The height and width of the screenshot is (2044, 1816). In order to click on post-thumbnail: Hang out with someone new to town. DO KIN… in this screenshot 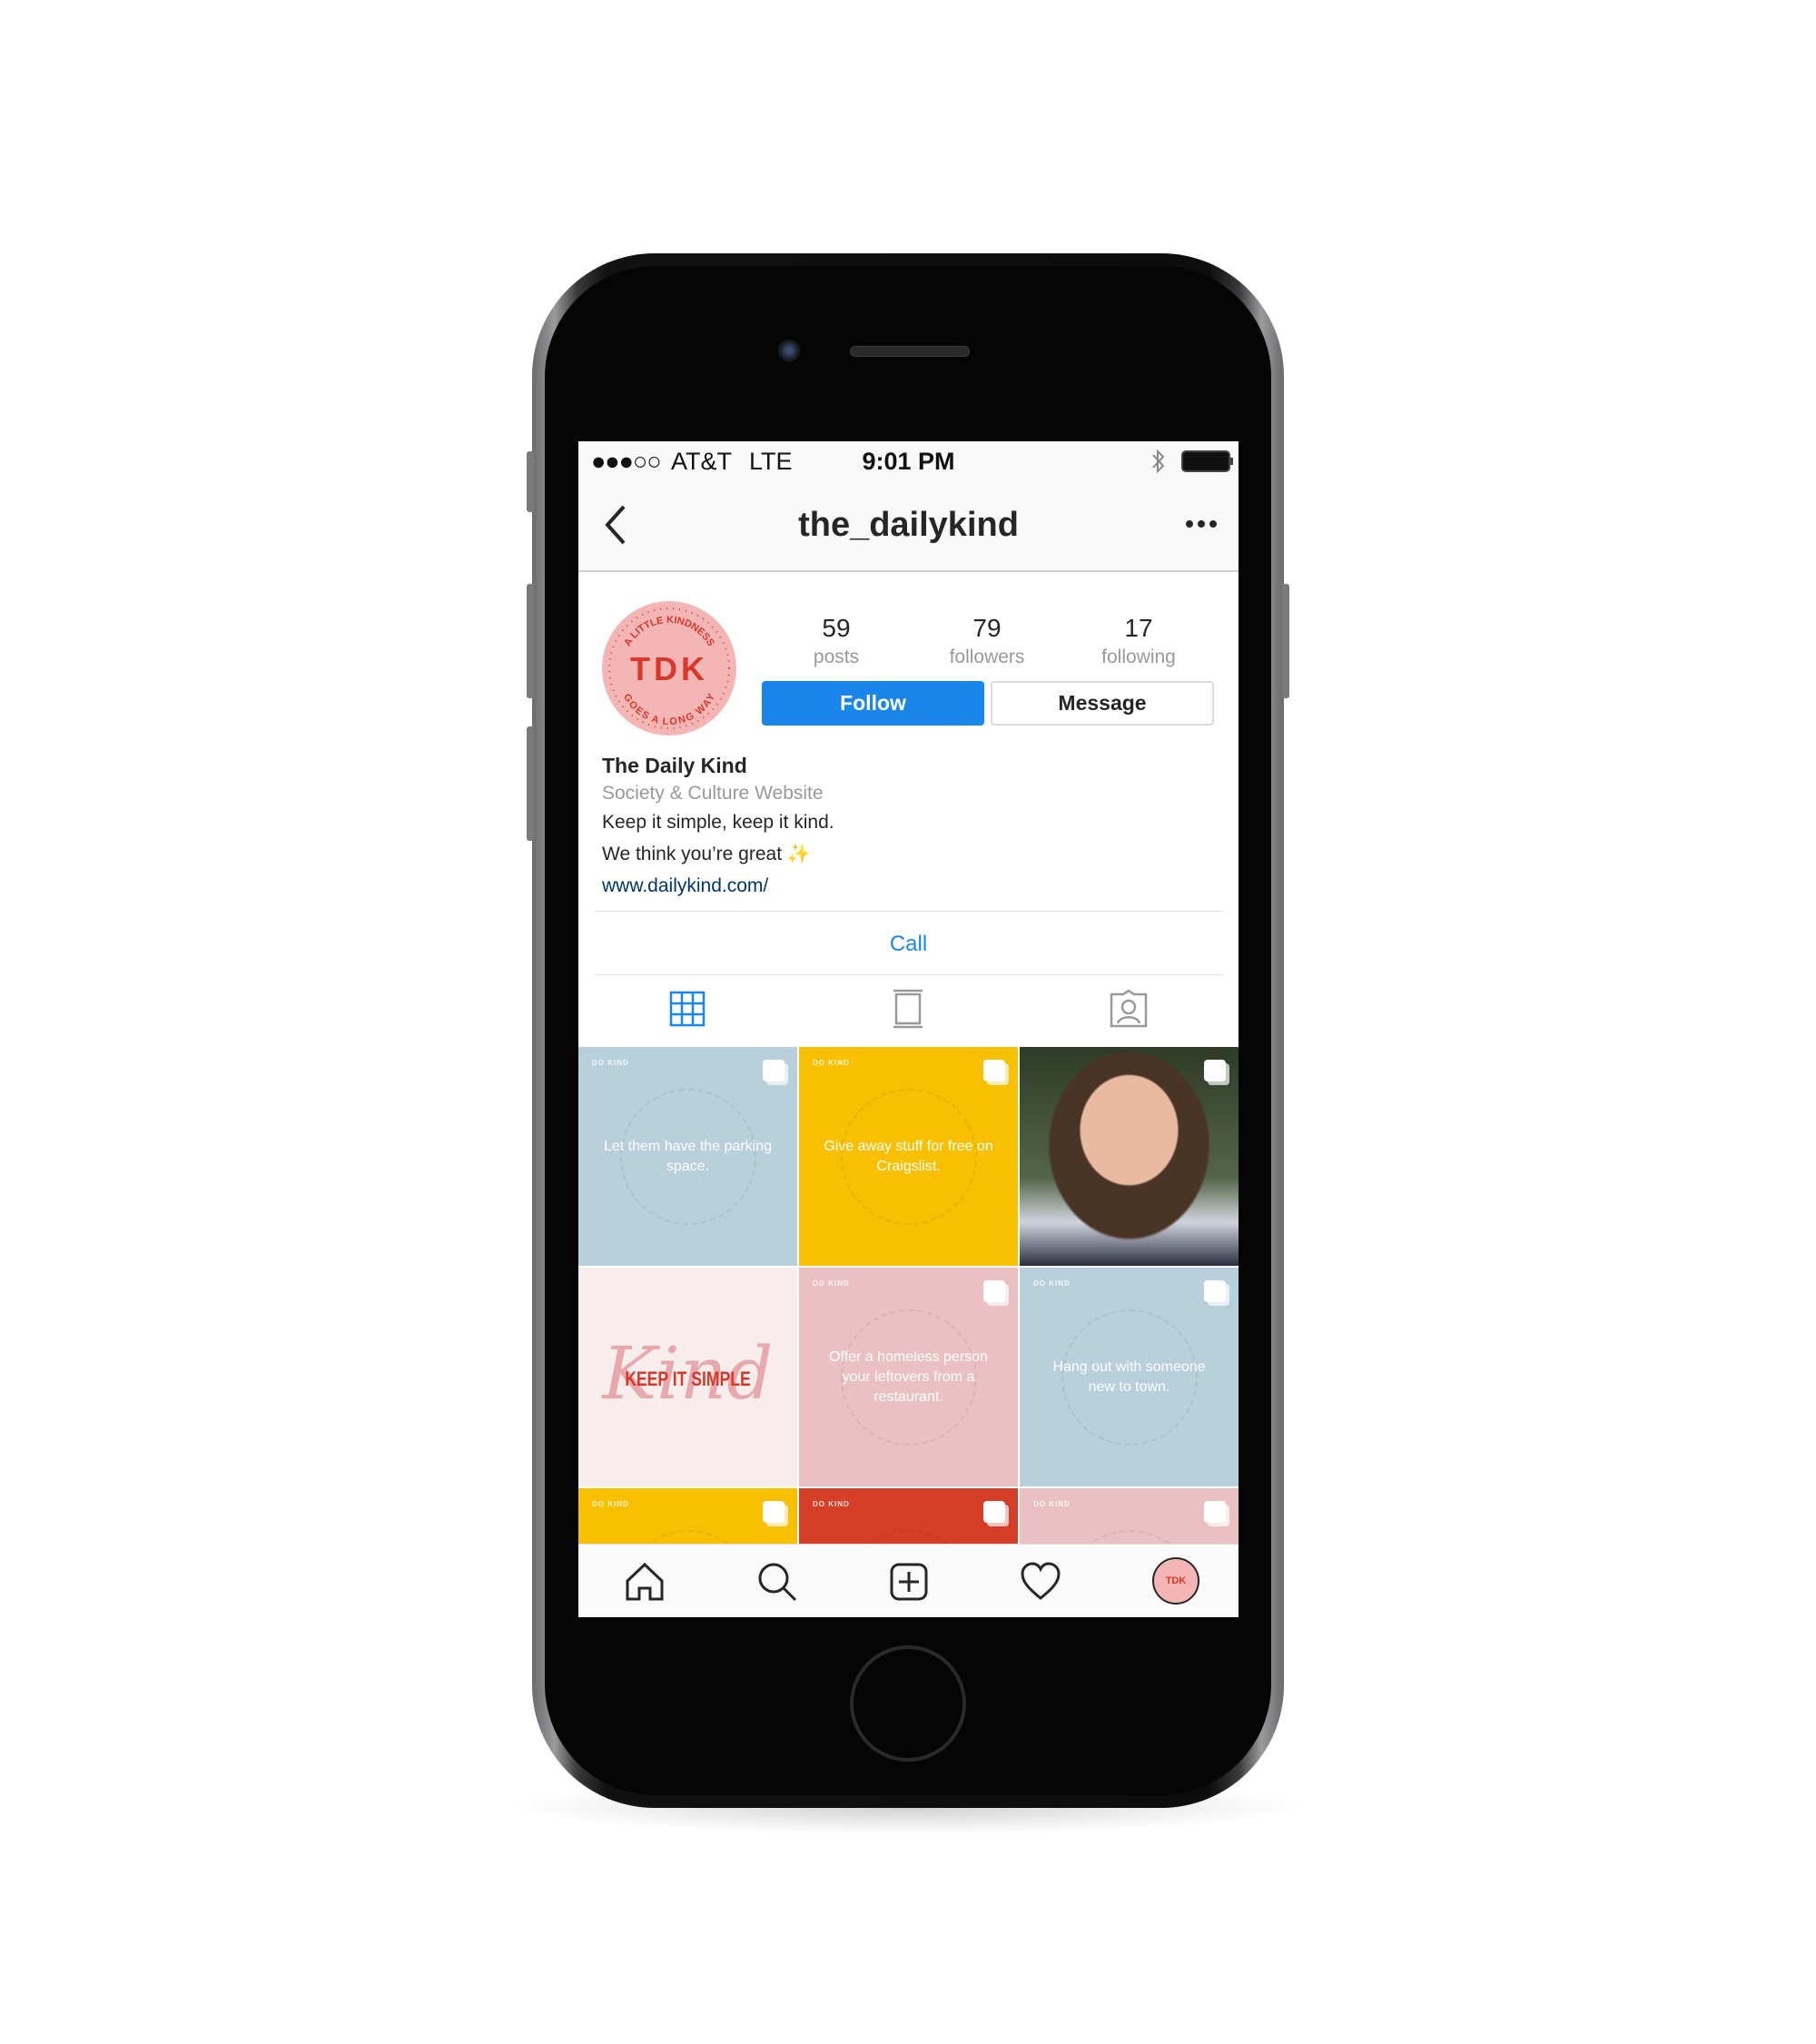, I will do `click(1129, 1377)`.